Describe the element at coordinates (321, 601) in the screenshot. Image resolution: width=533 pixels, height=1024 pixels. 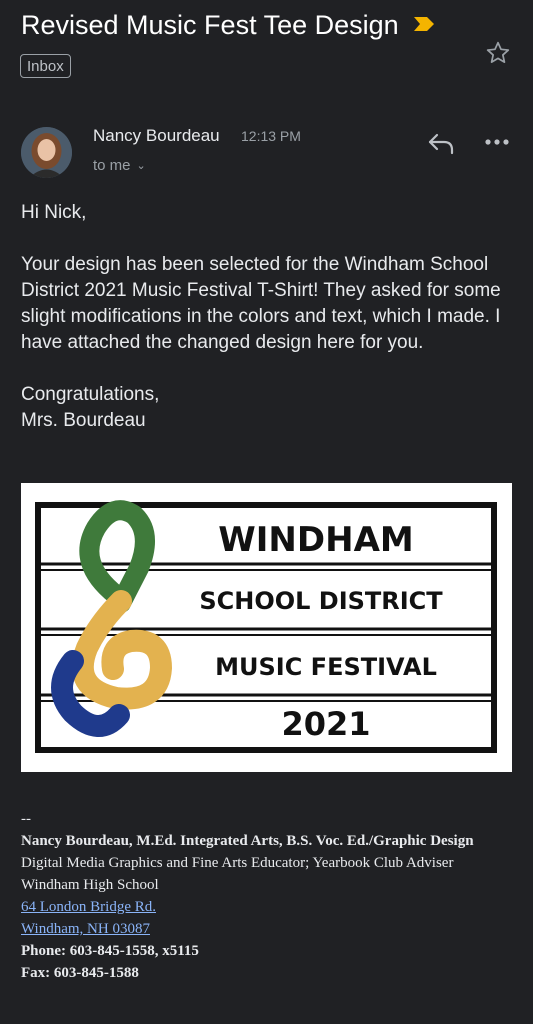
I see `design-line-district: SCHOOL DISTRICT` at that location.